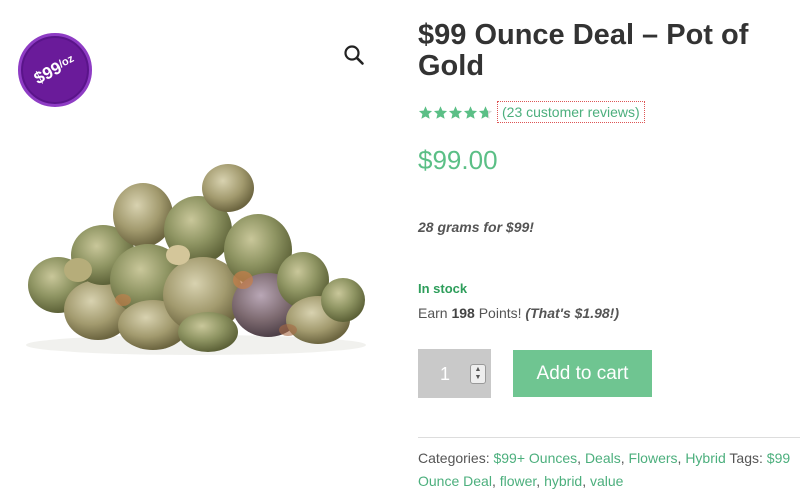 This screenshot has width=809, height=502. I want to click on tag-link: hybrid, so click(563, 481).